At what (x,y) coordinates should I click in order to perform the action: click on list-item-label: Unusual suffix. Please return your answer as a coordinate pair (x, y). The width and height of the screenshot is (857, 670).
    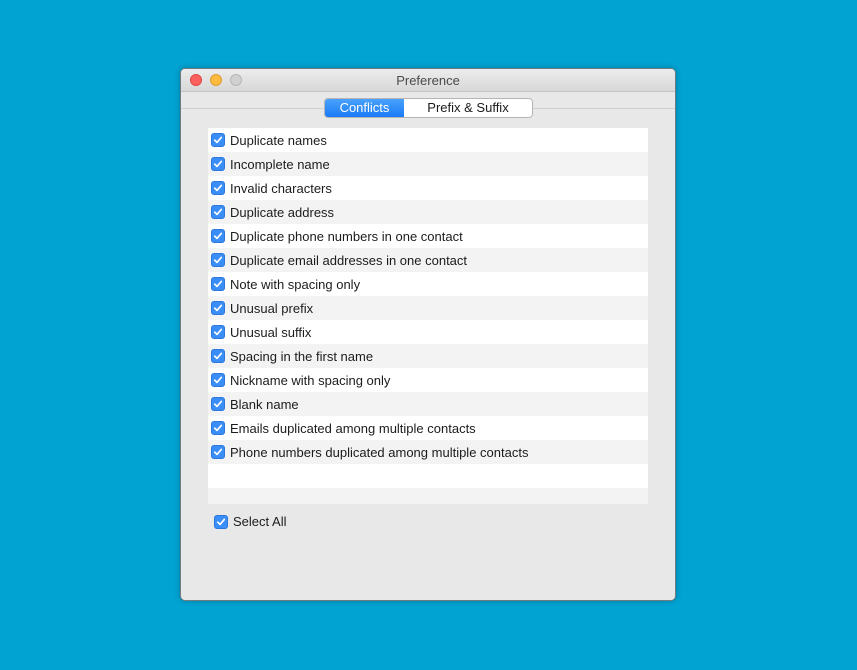
    Looking at the image, I should click on (271, 332).